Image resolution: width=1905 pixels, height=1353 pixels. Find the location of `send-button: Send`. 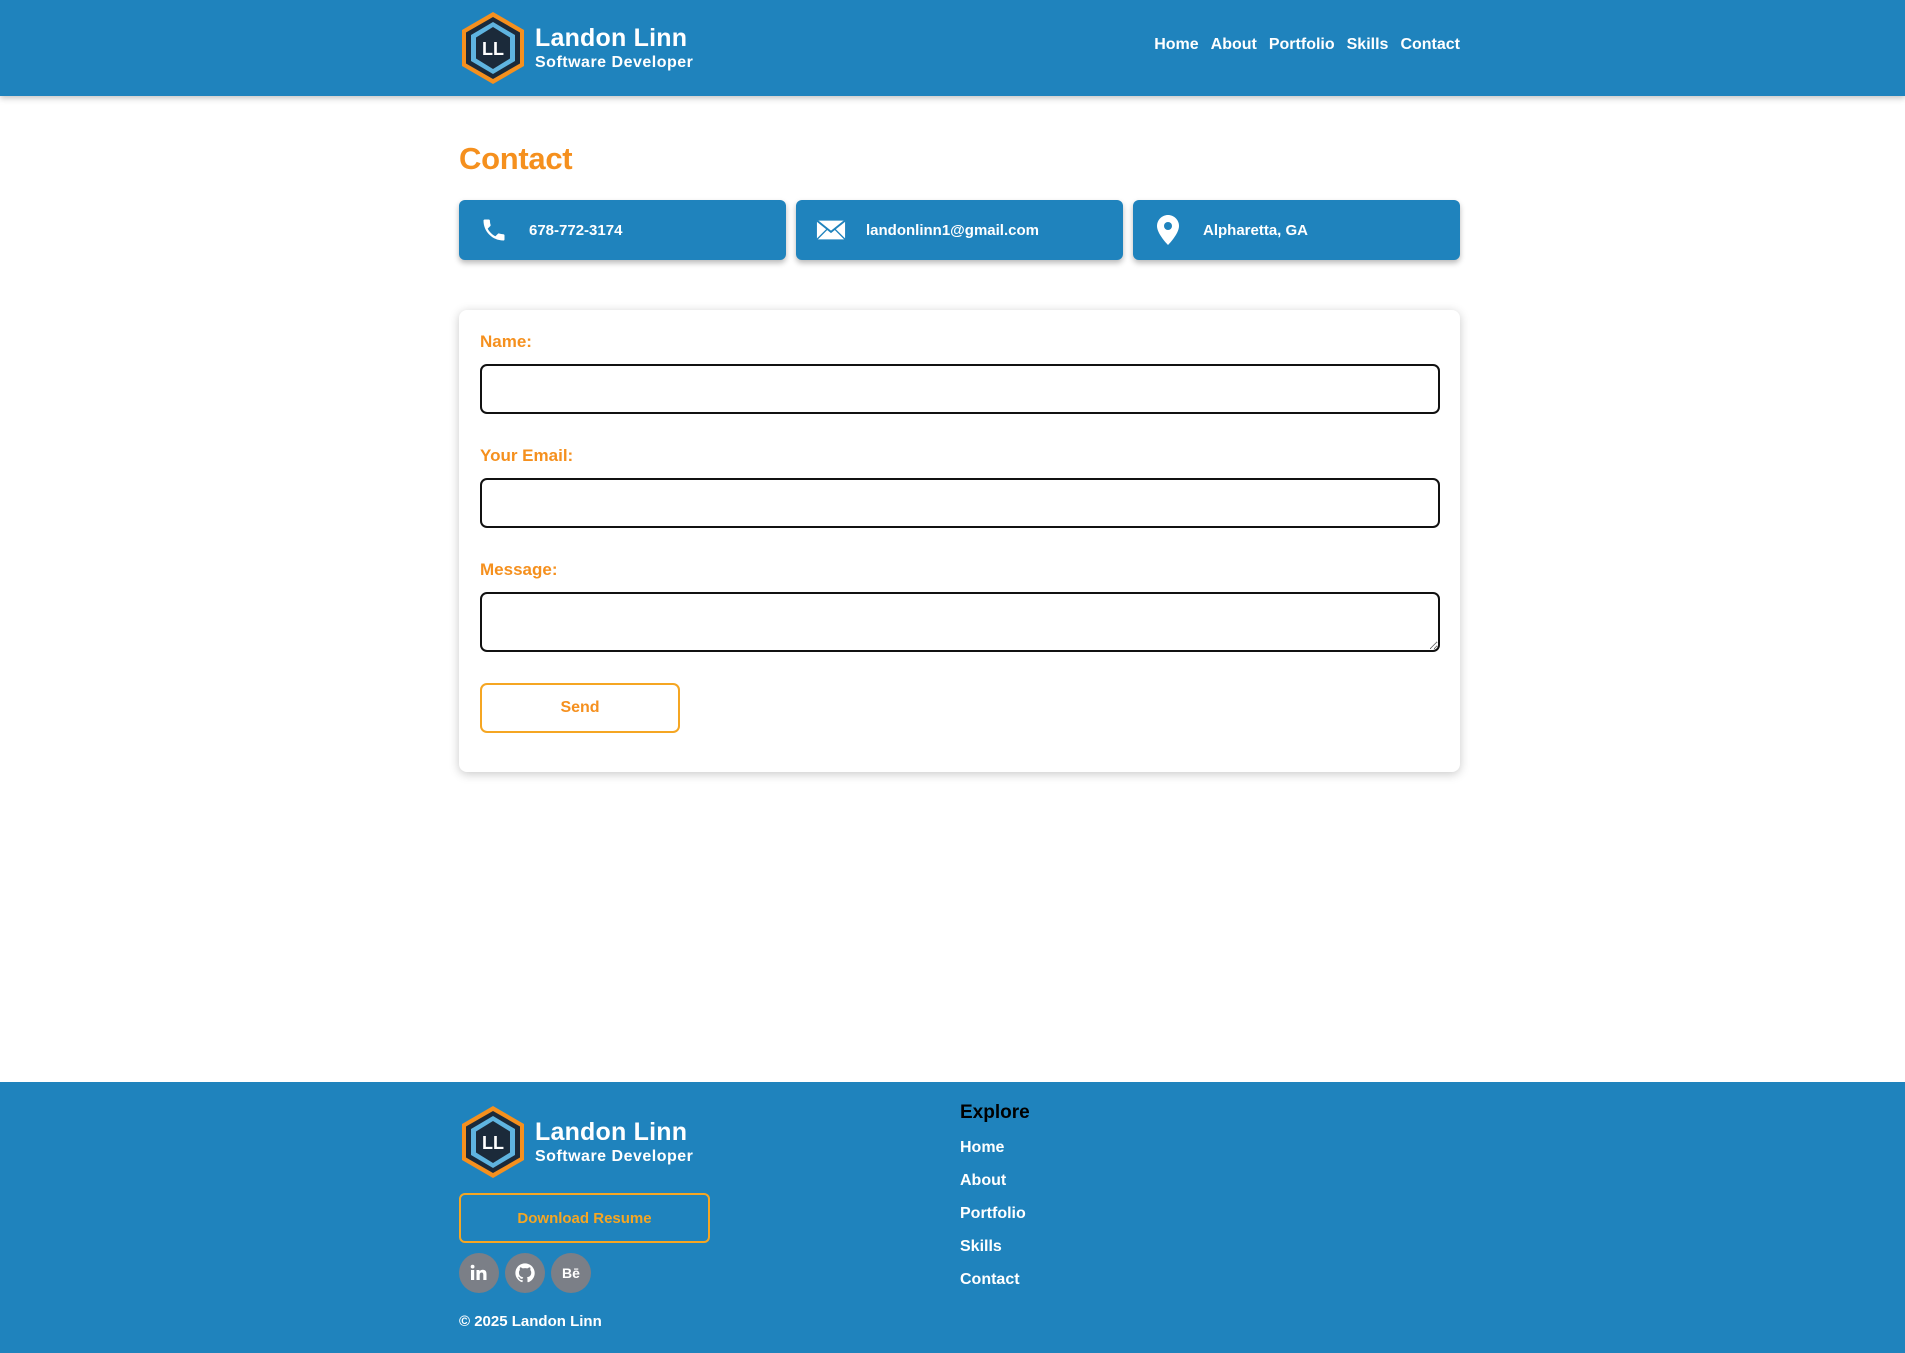

send-button: Send is located at coordinates (580, 708).